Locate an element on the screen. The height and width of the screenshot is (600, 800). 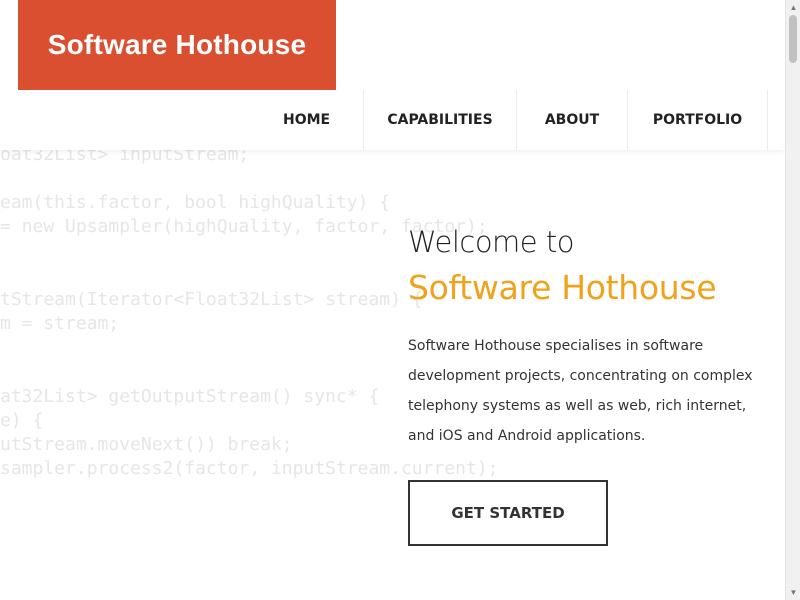
code-line: e) { is located at coordinates (22, 420).